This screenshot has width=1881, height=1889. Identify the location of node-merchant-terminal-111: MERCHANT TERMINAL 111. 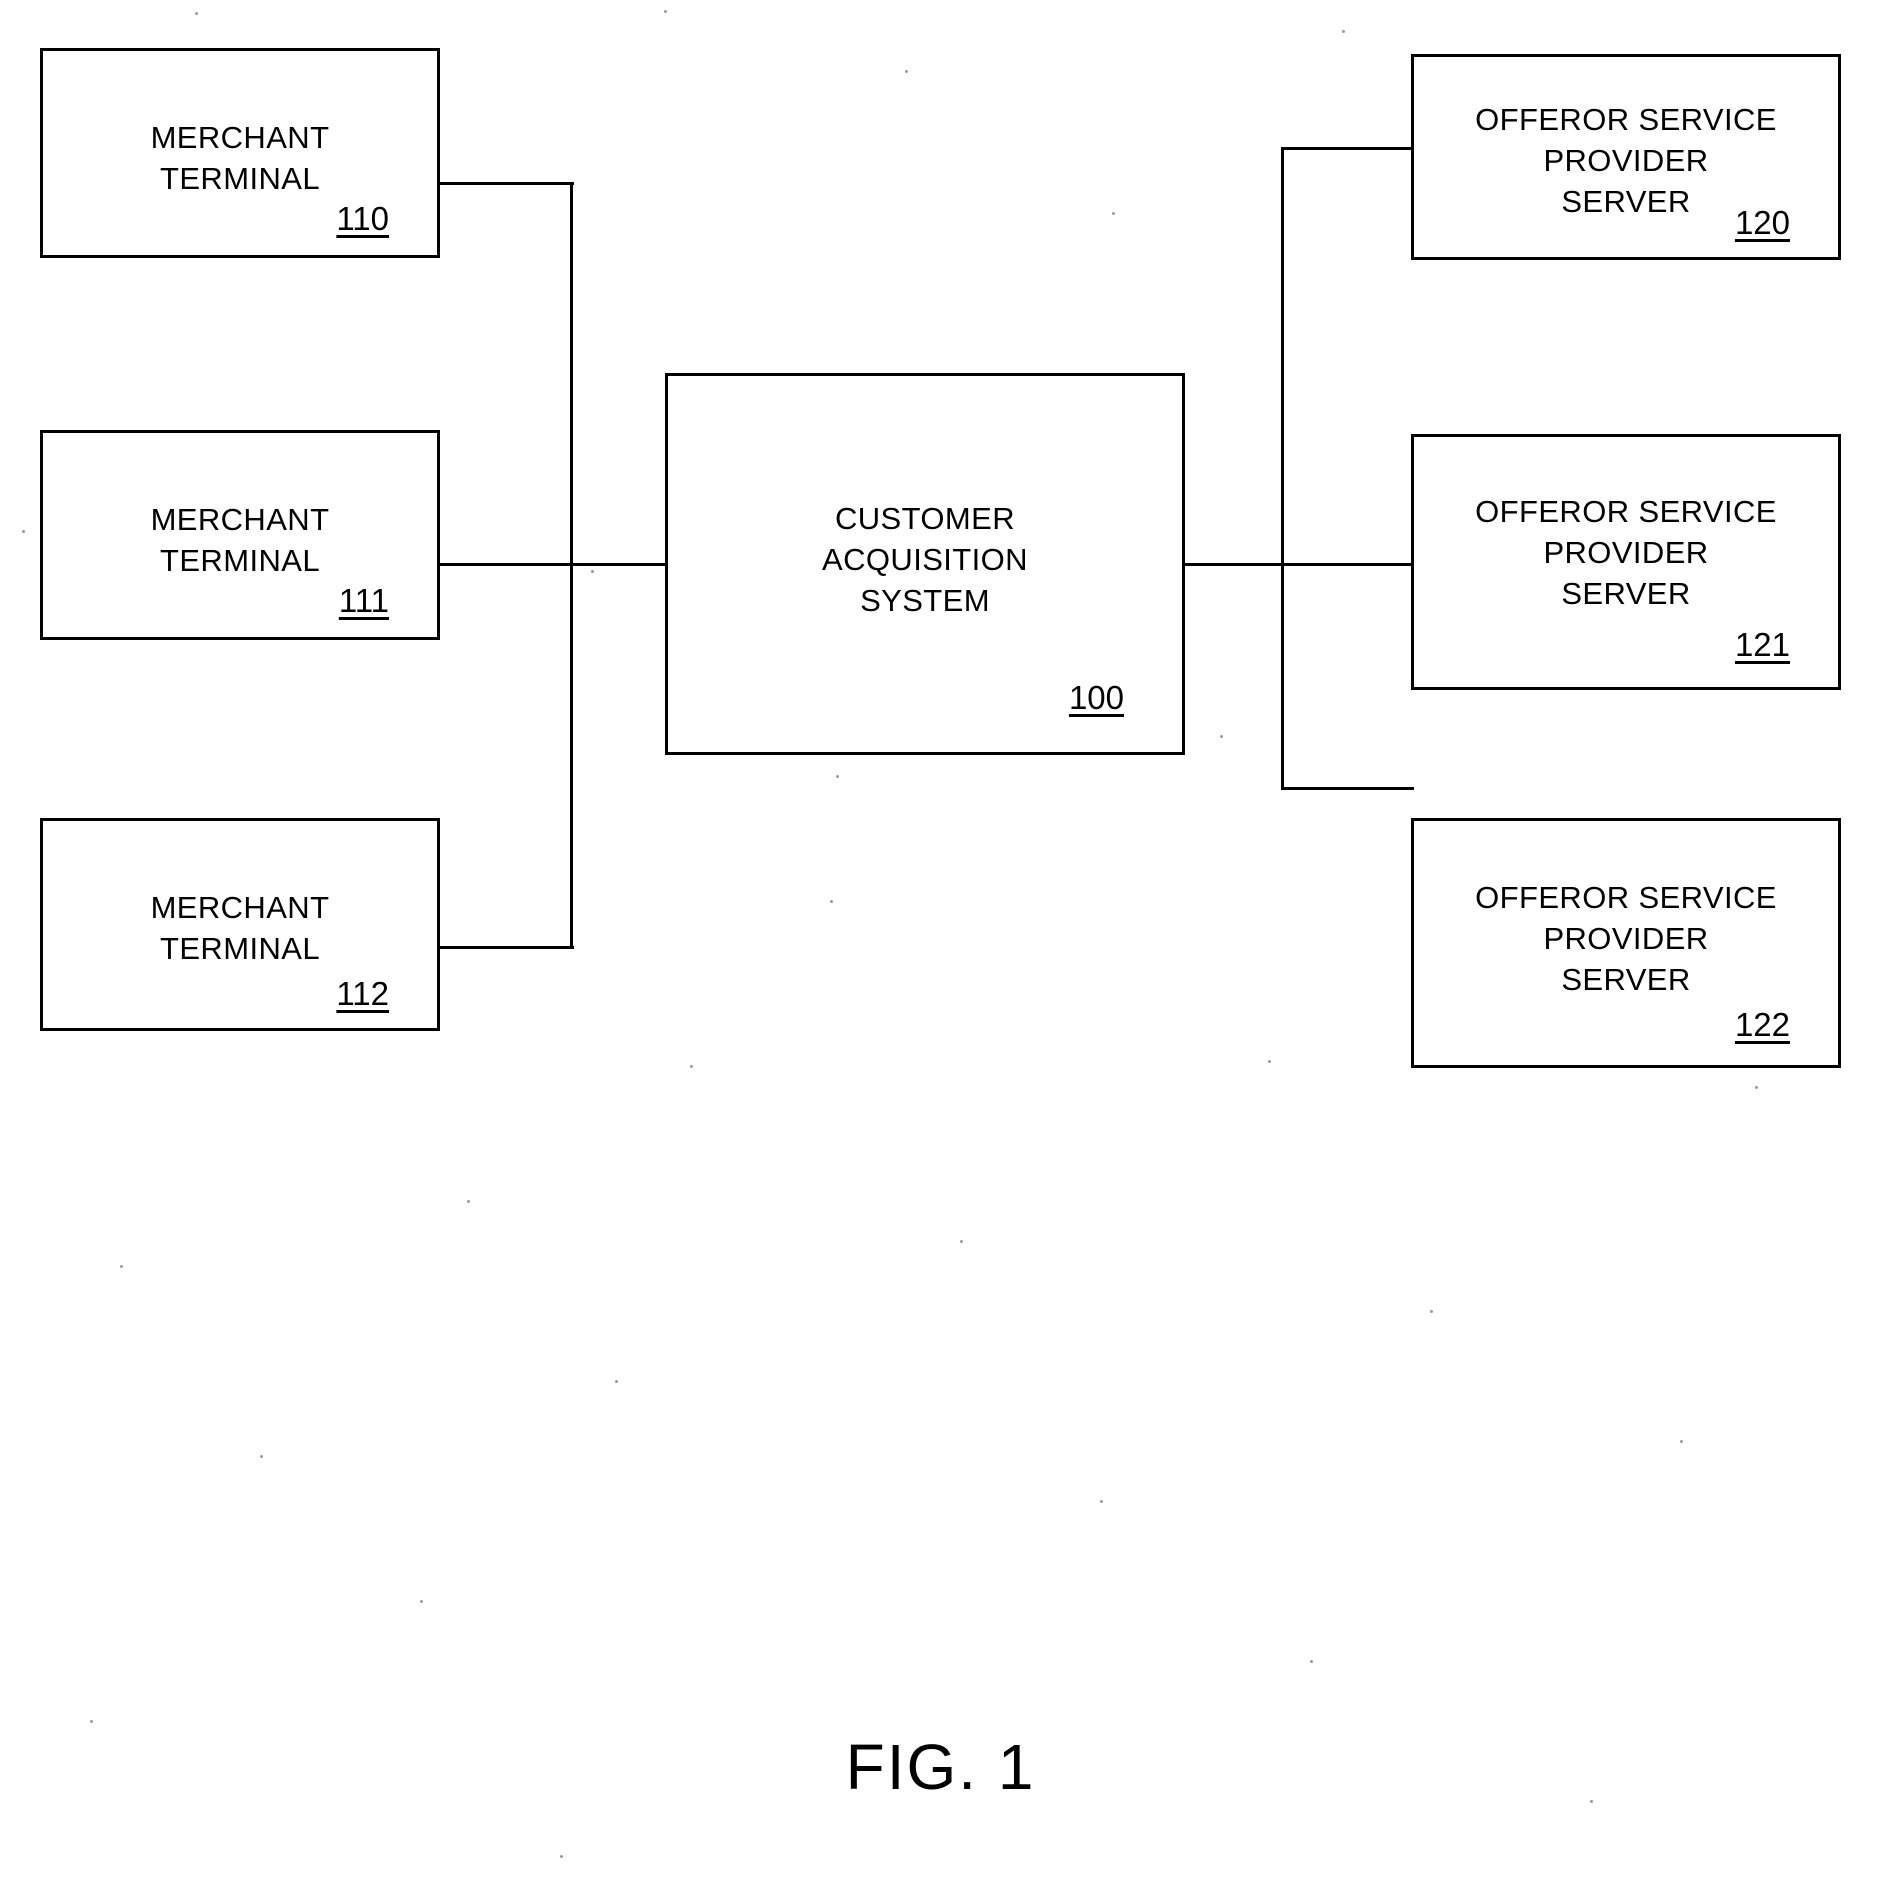
(240, 535).